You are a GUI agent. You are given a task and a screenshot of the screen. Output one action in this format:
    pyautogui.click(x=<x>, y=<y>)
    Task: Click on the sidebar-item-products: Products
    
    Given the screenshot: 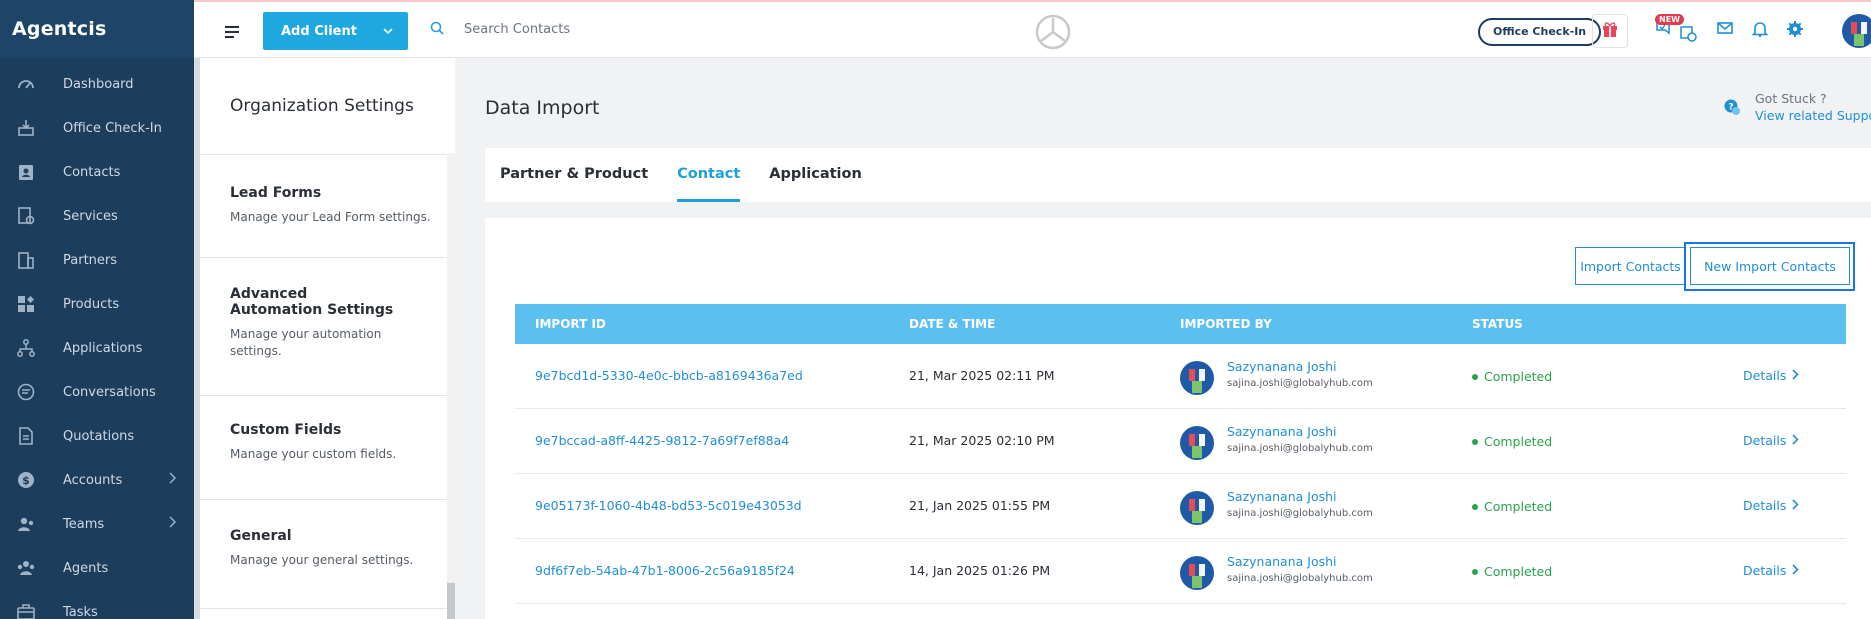 What is the action you would take?
    pyautogui.click(x=97, y=304)
    